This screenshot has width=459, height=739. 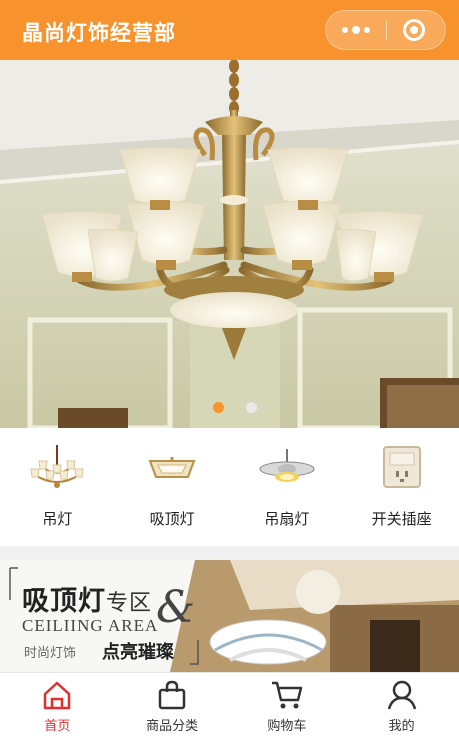 What do you see at coordinates (401, 467) in the screenshot?
I see `switch-socket-icon` at bounding box center [401, 467].